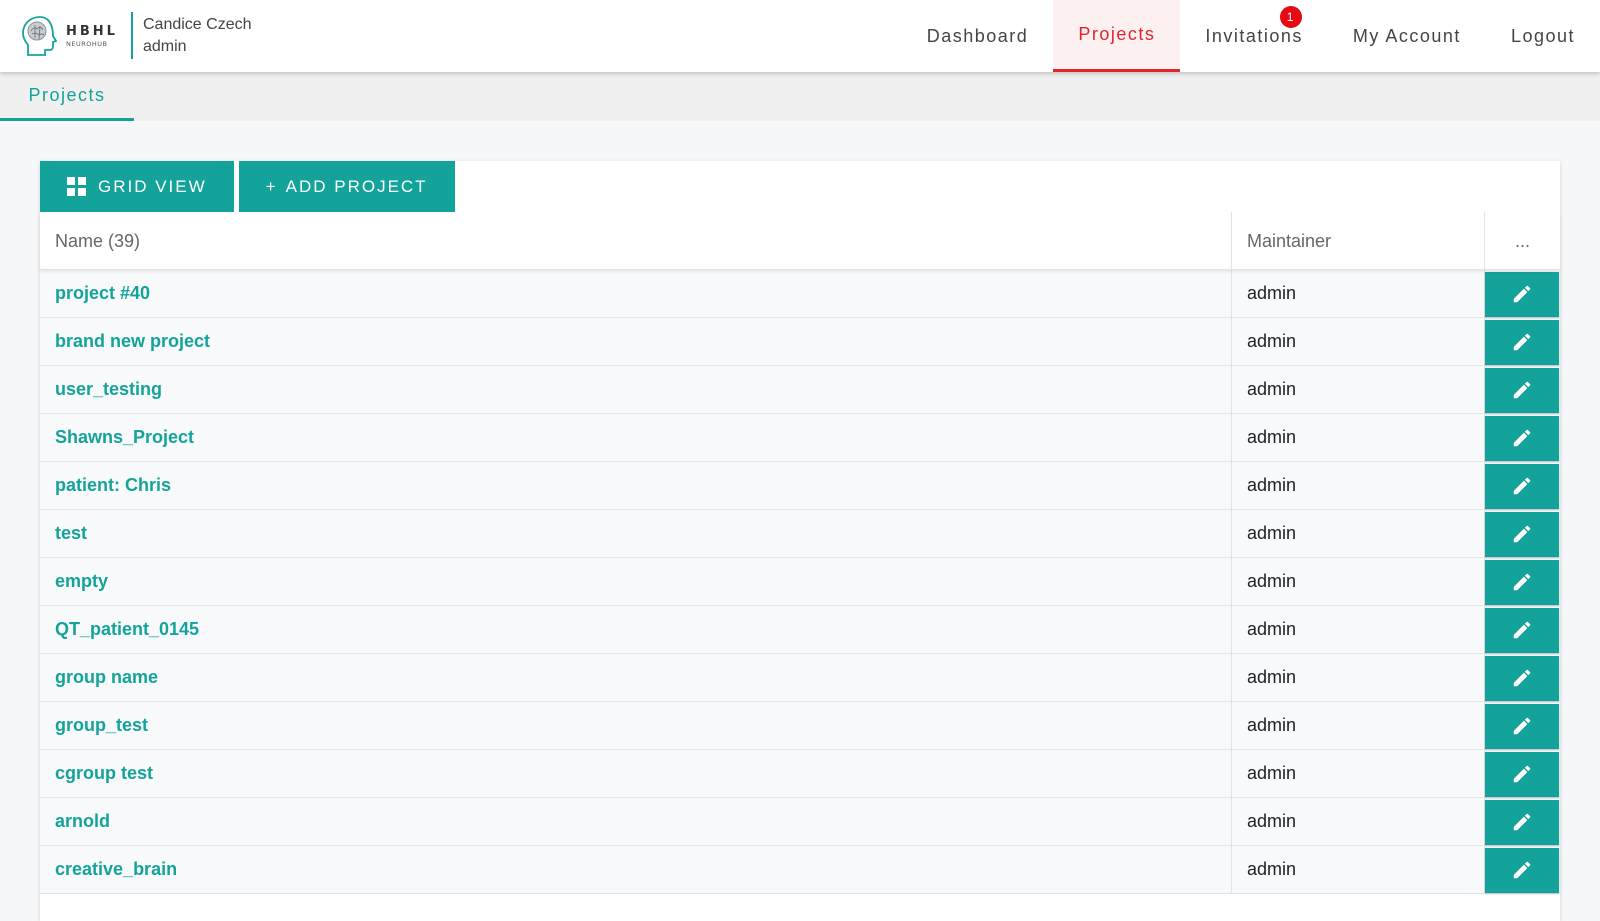 The image size is (1600, 921). I want to click on user-name: Candice Czech, so click(197, 24).